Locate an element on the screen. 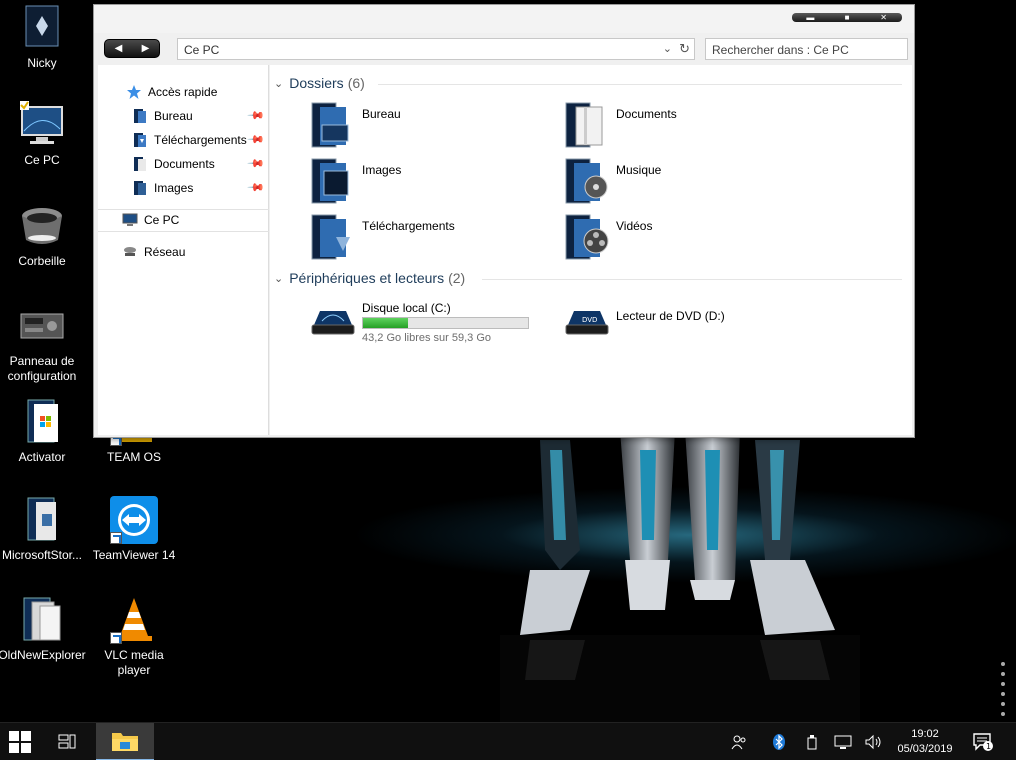 This screenshot has height=760, width=1016. search-input: Rechercher dans : Ce PC is located at coordinates (806, 49).